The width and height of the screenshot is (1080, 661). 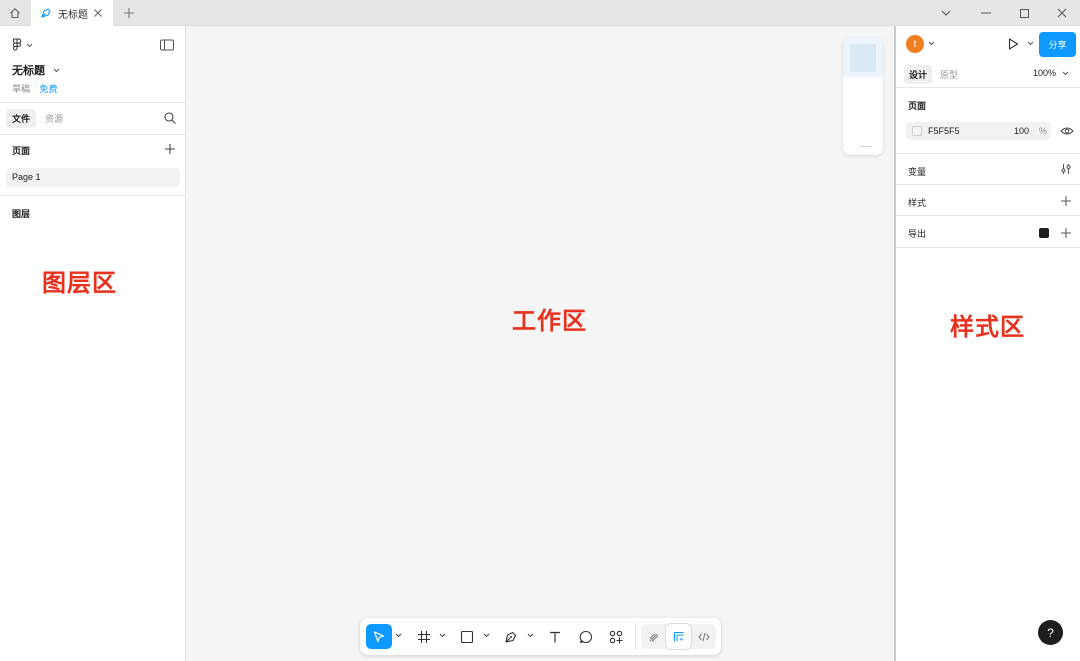 I want to click on background-color-field: F5F5F5 100 %, so click(x=978, y=131).